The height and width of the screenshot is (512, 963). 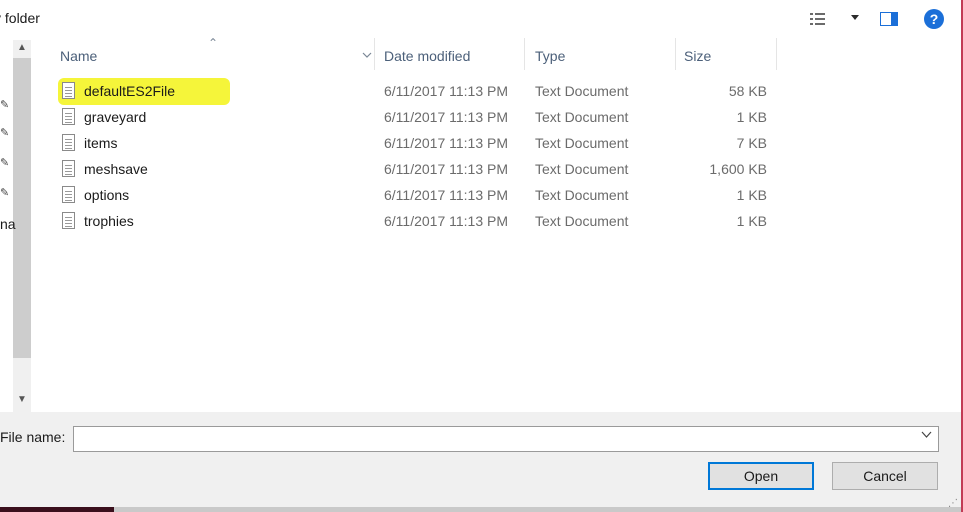 I want to click on file-size: 58 KB, so click(x=747, y=91).